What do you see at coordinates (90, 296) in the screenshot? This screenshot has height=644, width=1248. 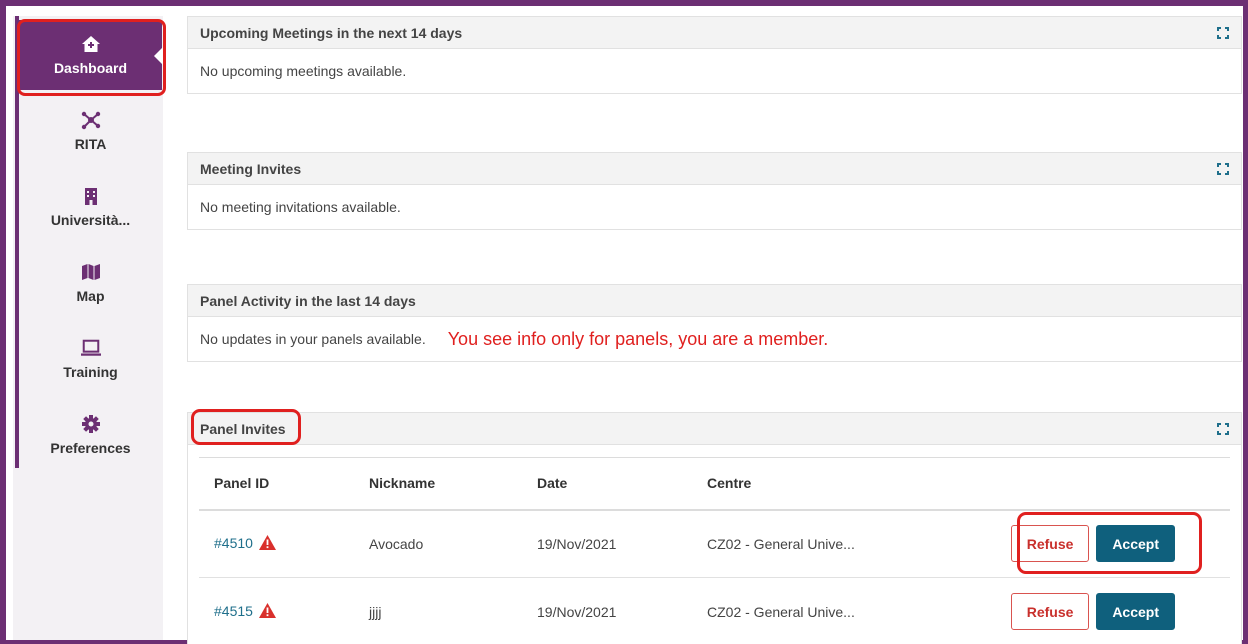 I see `sidebar-item-label: Map` at bounding box center [90, 296].